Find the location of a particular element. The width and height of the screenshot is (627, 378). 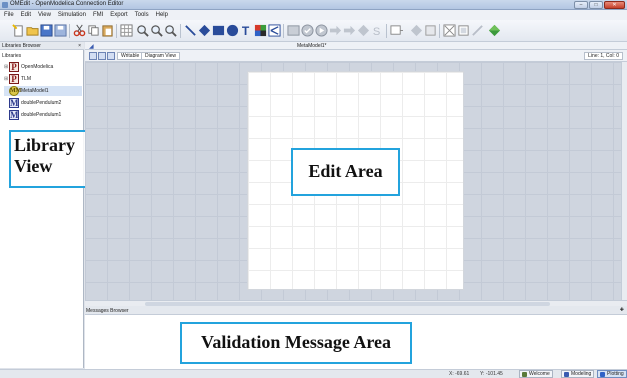

library-view-annotation: Library View is located at coordinates (53, 159).